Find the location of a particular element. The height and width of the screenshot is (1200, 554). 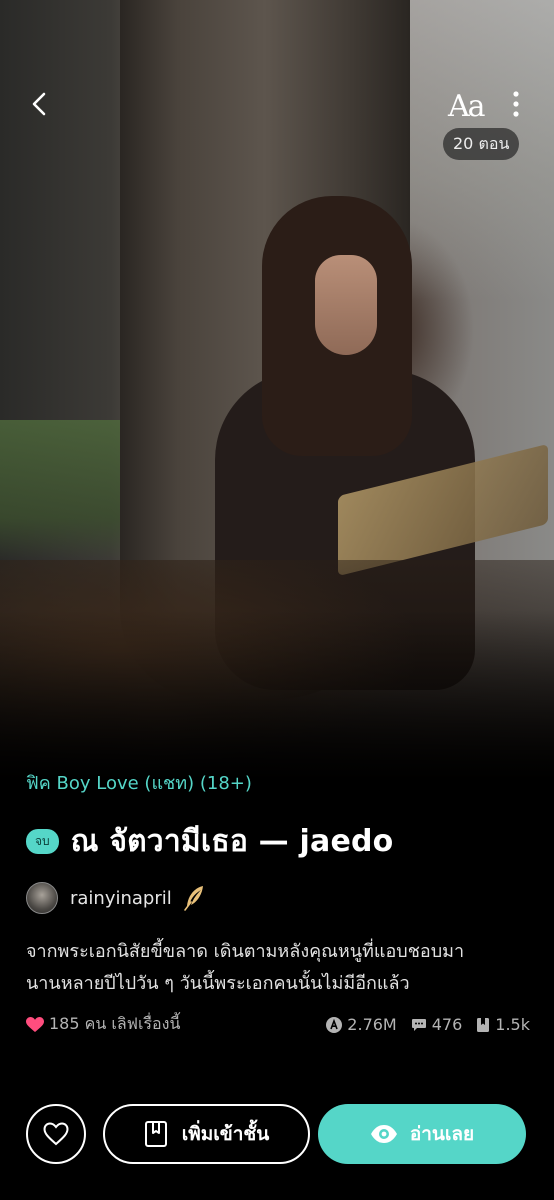

chapter-count: 20 ตอน is located at coordinates (481, 144).